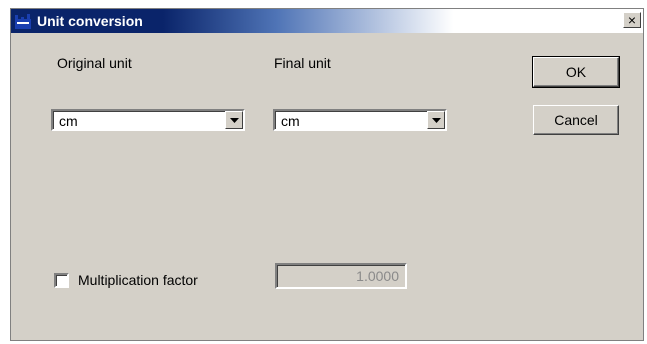 The image size is (647, 344). I want to click on ok-button-label: OK, so click(576, 72).